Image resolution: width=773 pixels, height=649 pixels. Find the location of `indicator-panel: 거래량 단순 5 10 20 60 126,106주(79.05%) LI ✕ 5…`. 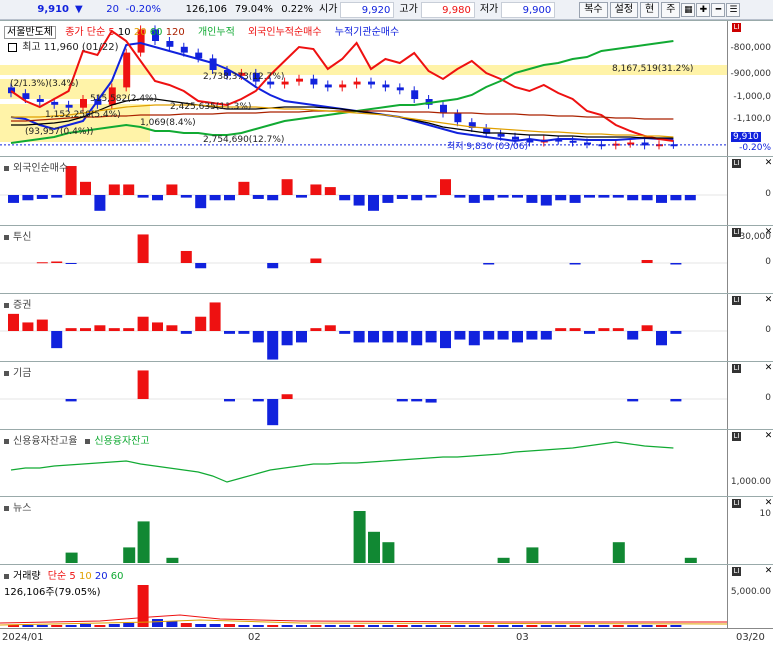

indicator-panel: 거래량 단순 5 10 20 60 126,106주(79.05%) LI ✕ 5… is located at coordinates (386, 596).